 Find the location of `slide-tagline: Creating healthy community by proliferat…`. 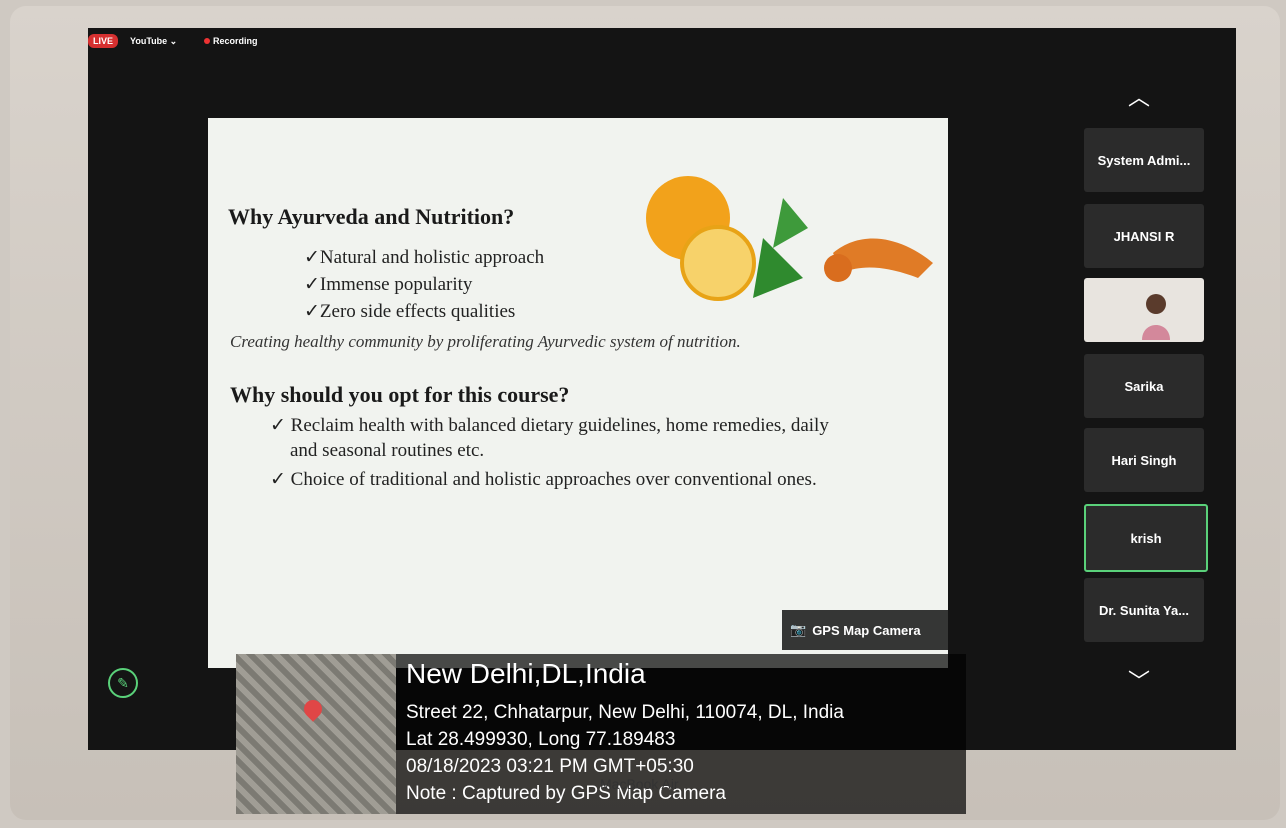

slide-tagline: Creating healthy community by proliferat… is located at coordinates (485, 341).